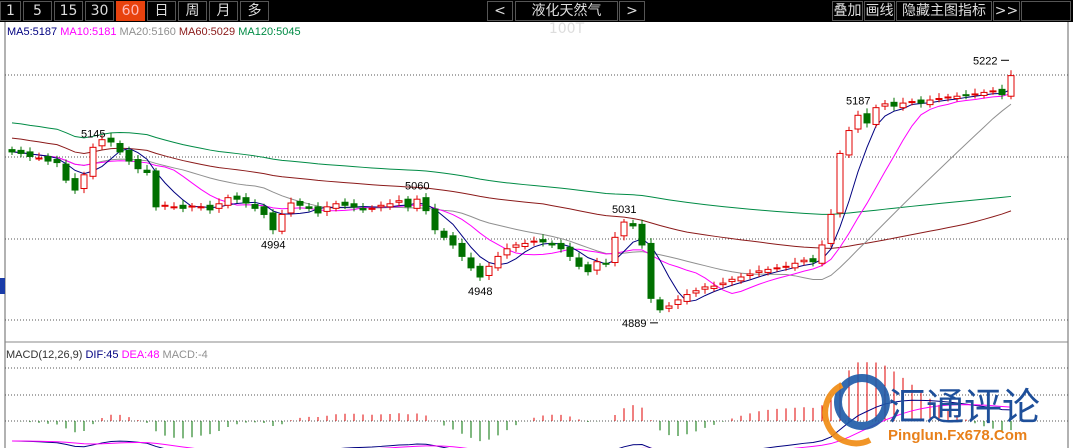 The height and width of the screenshot is (448, 1073). What do you see at coordinates (879, 11) in the screenshot?
I see `draw-line-button: 画线` at bounding box center [879, 11].